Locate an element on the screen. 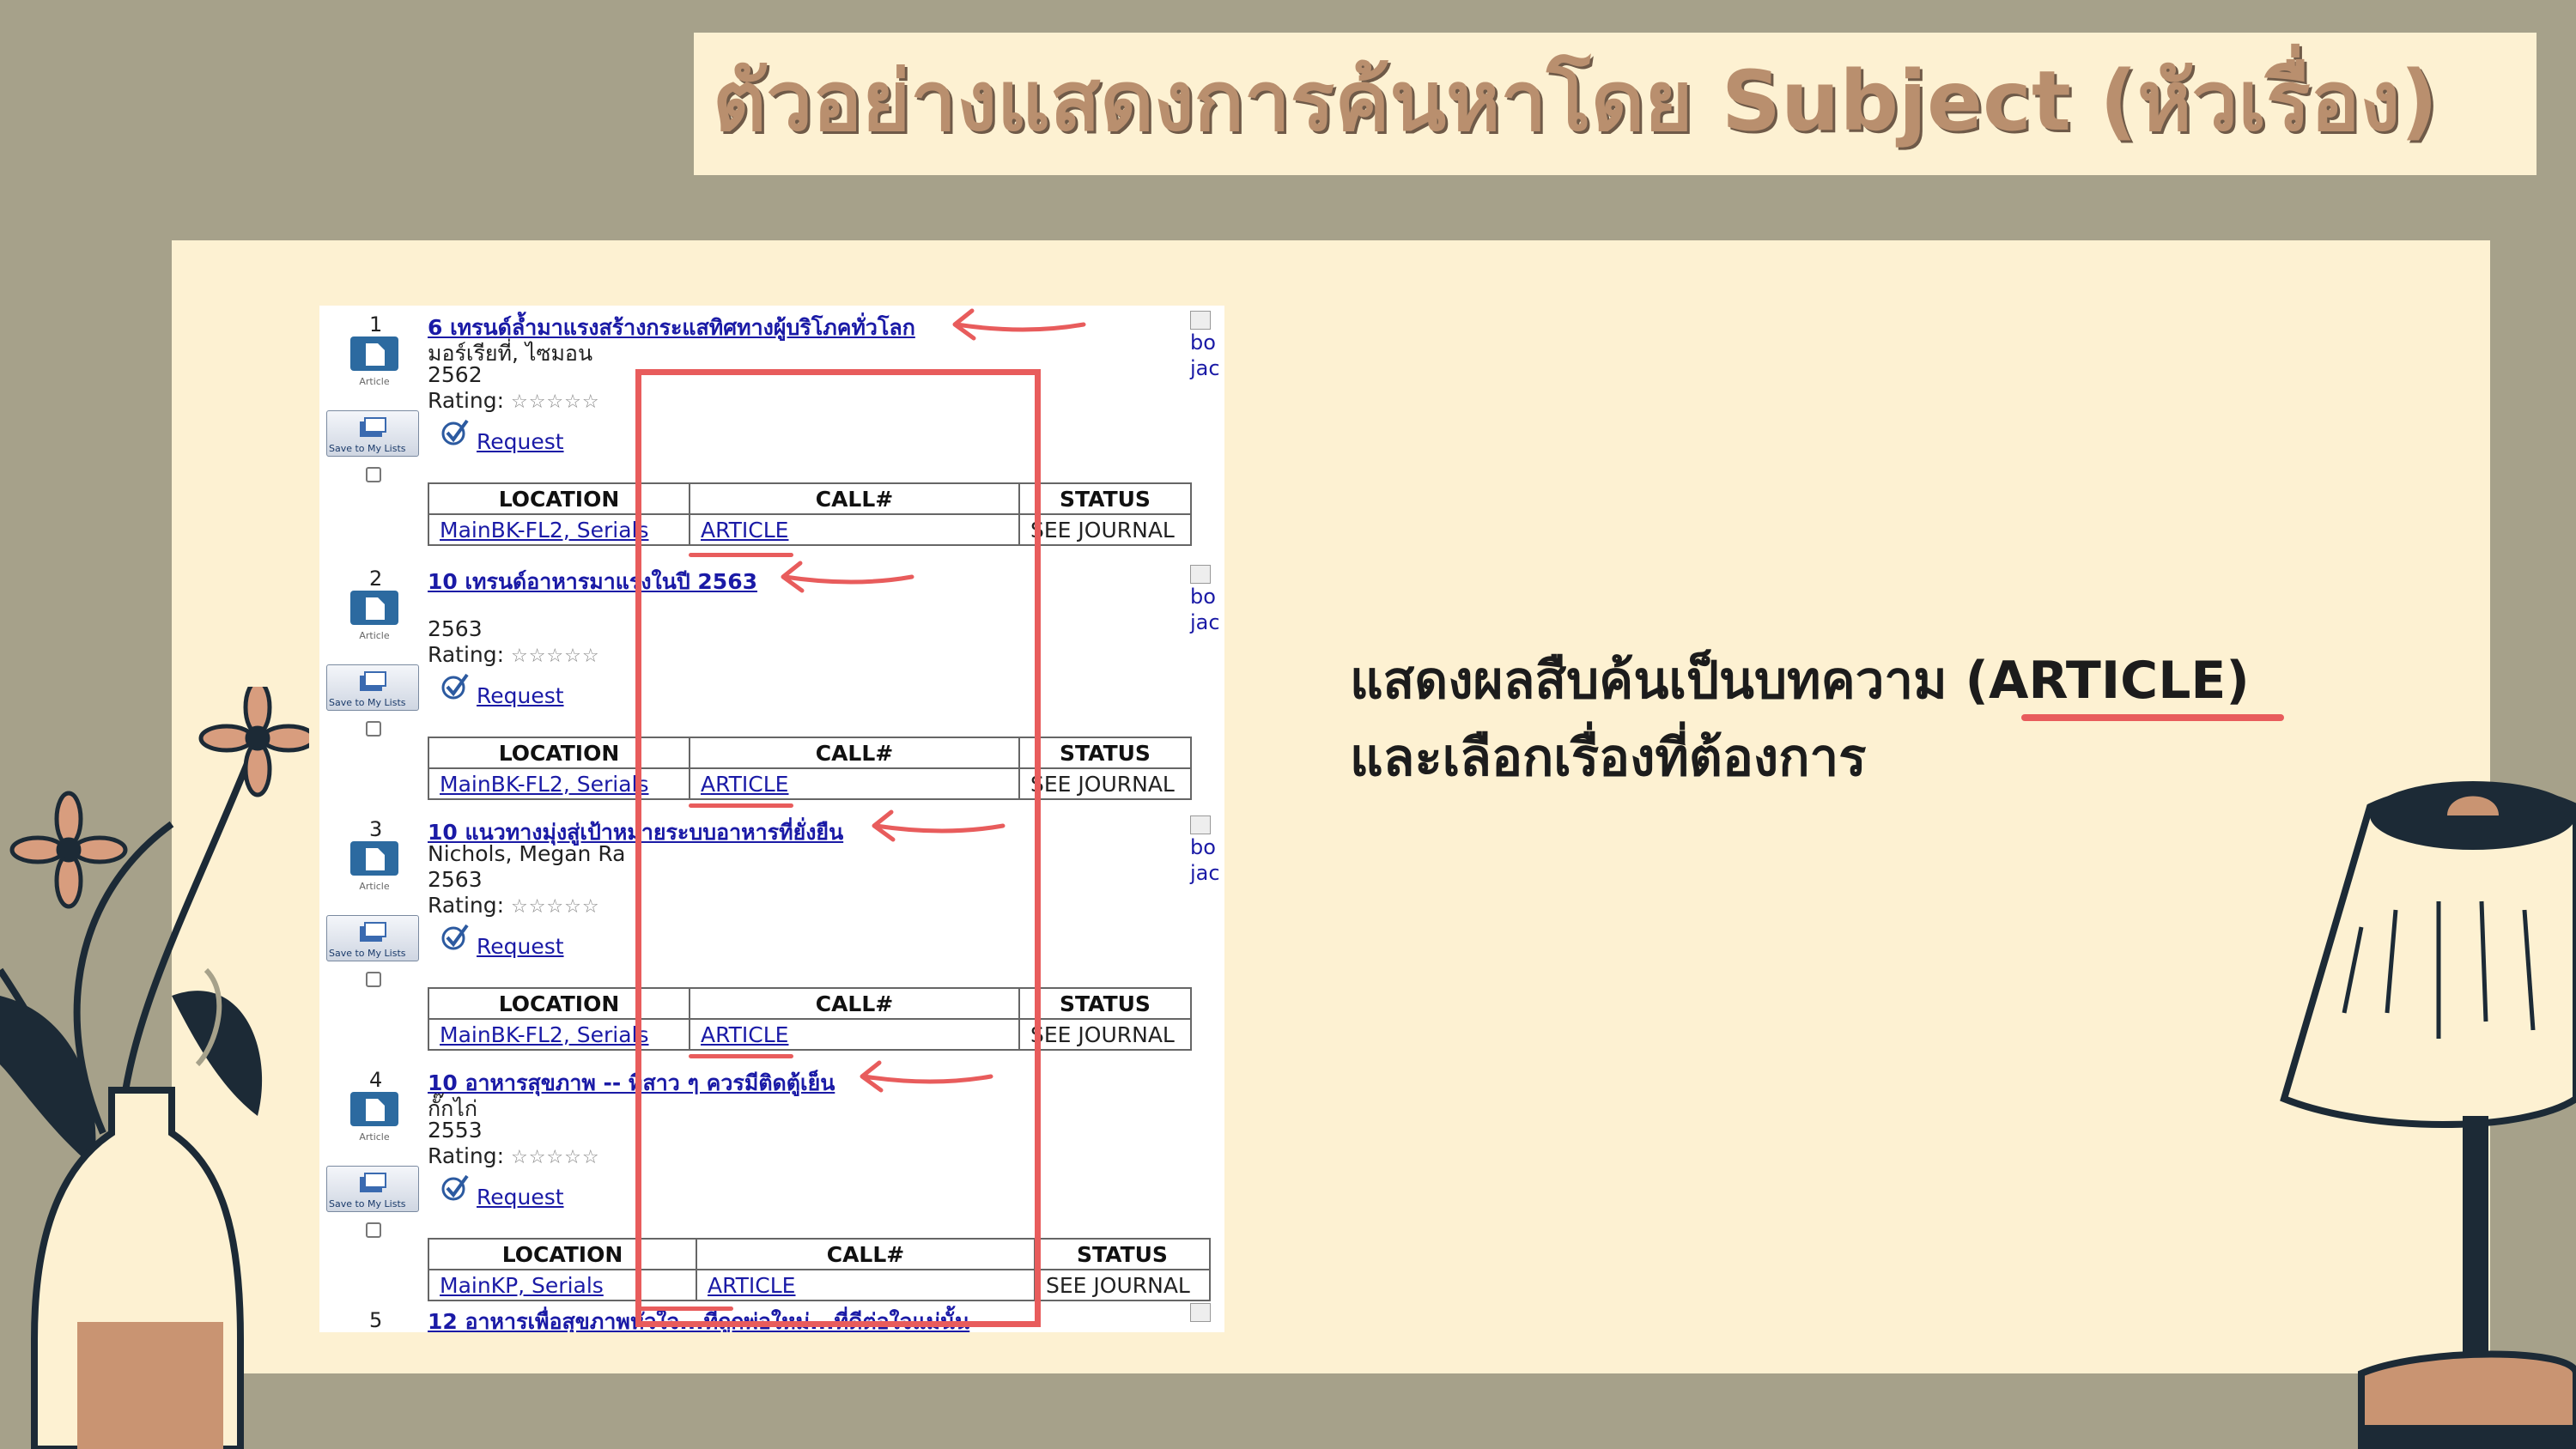  vase-flowers-decoration is located at coordinates (154, 1068).